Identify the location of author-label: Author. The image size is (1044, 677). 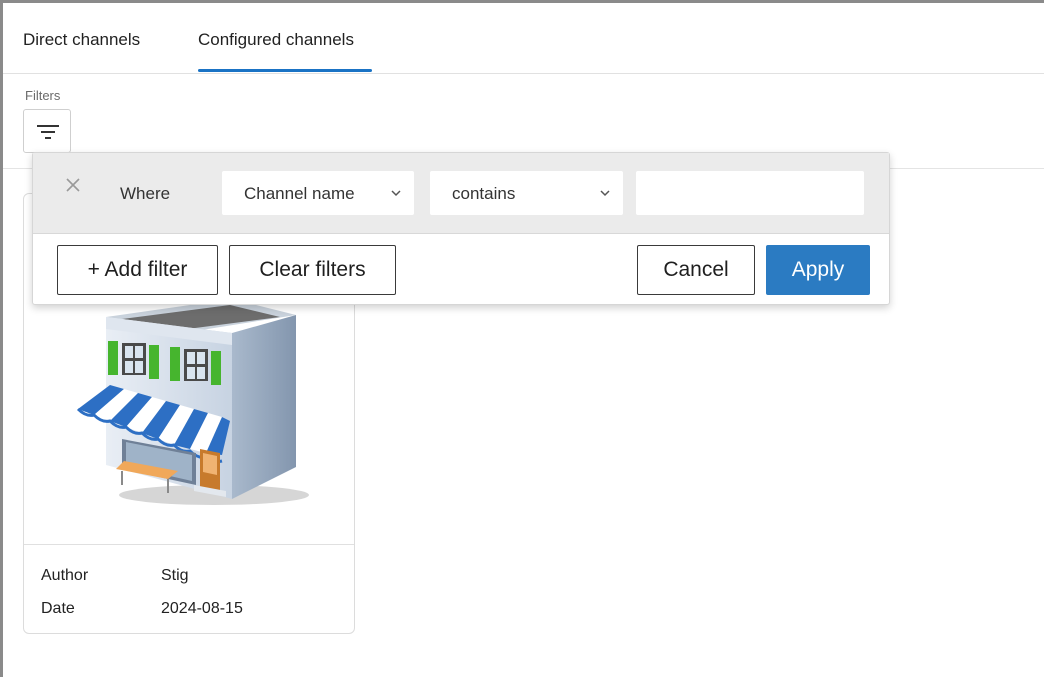
(65, 575).